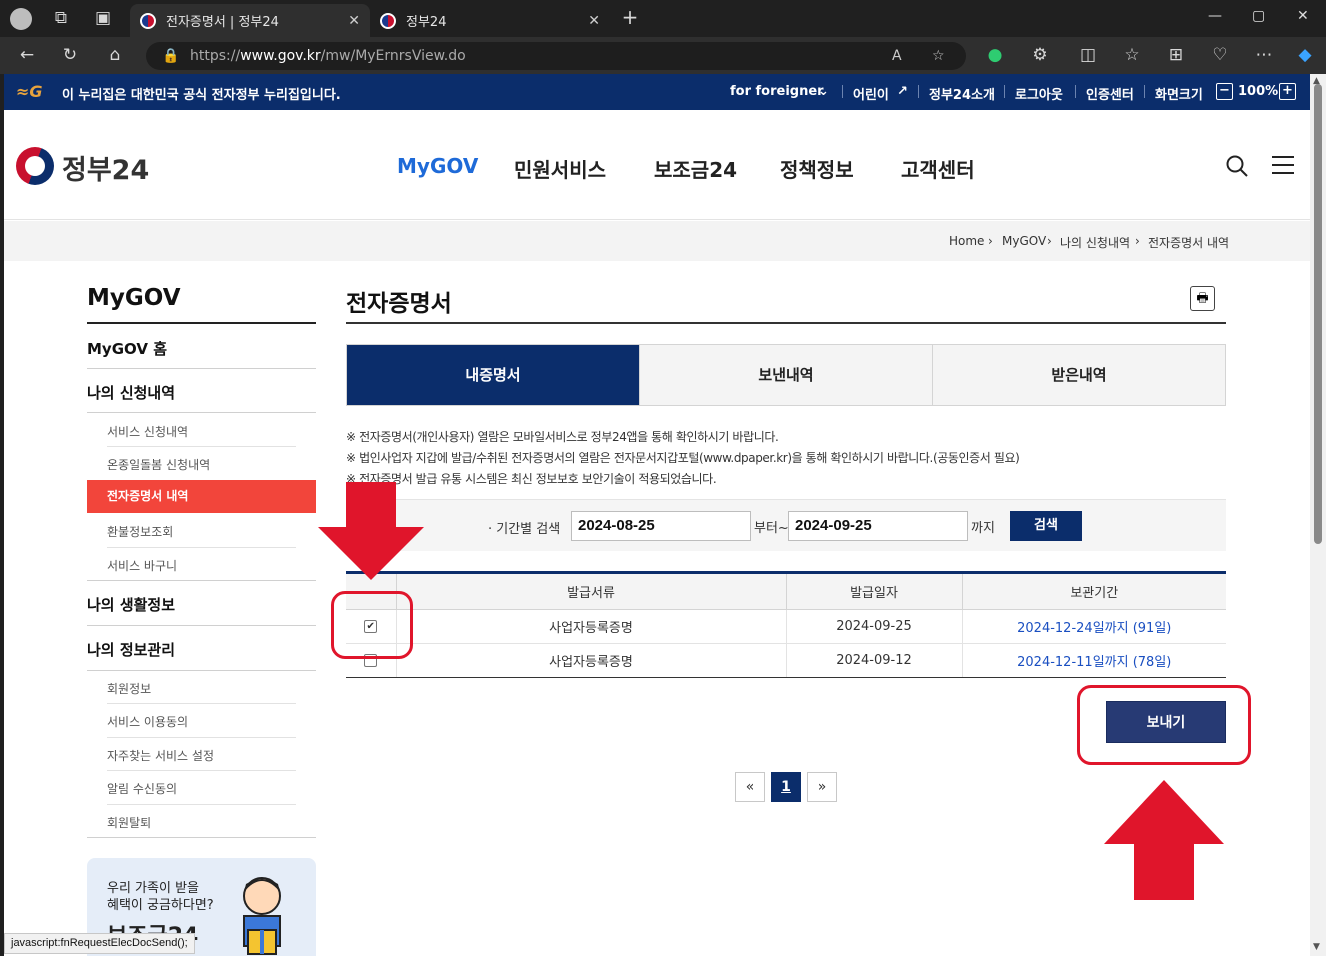  Describe the element at coordinates (695, 168) in the screenshot. I see `nav-subsidy: 보조금24` at that location.